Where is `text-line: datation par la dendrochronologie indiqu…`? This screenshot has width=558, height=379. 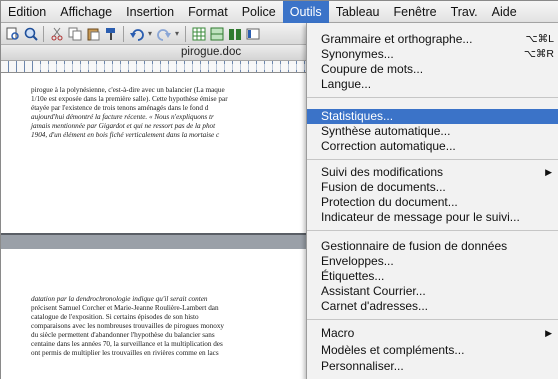 text-line: datation par la dendrochronologie indiqu… is located at coordinates (119, 299).